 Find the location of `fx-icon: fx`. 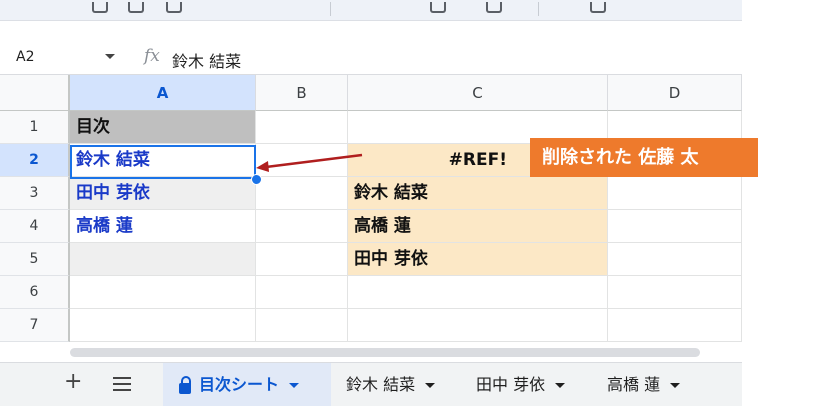

fx-icon: fx is located at coordinates (152, 56).